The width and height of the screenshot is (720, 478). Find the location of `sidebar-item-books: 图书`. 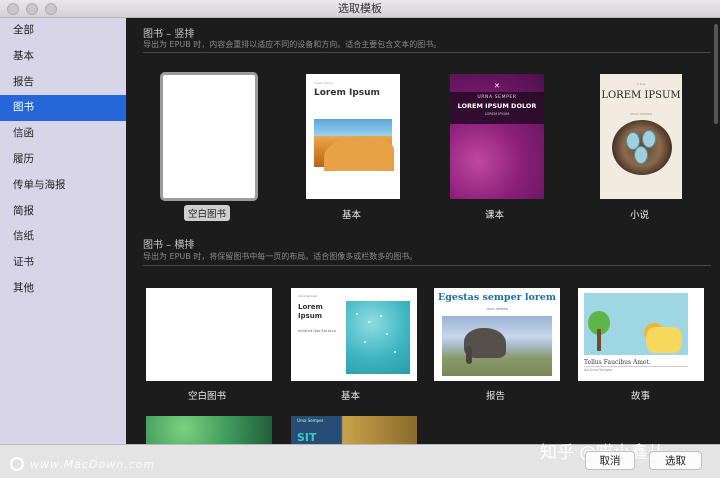

sidebar-item-books: 图书 is located at coordinates (63, 108).